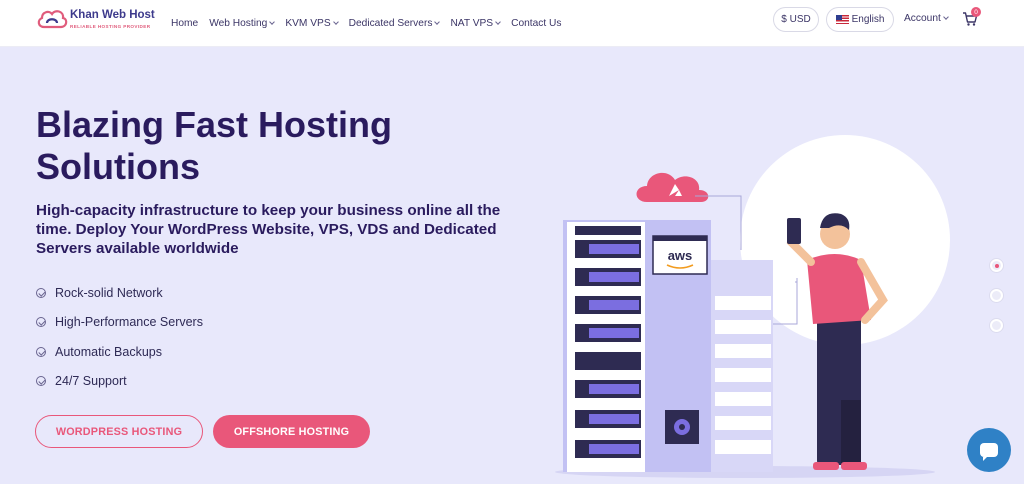 Image resolution: width=1024 pixels, height=484 pixels. What do you see at coordinates (672, 187) in the screenshot?
I see `pink-cloud-icon` at bounding box center [672, 187].